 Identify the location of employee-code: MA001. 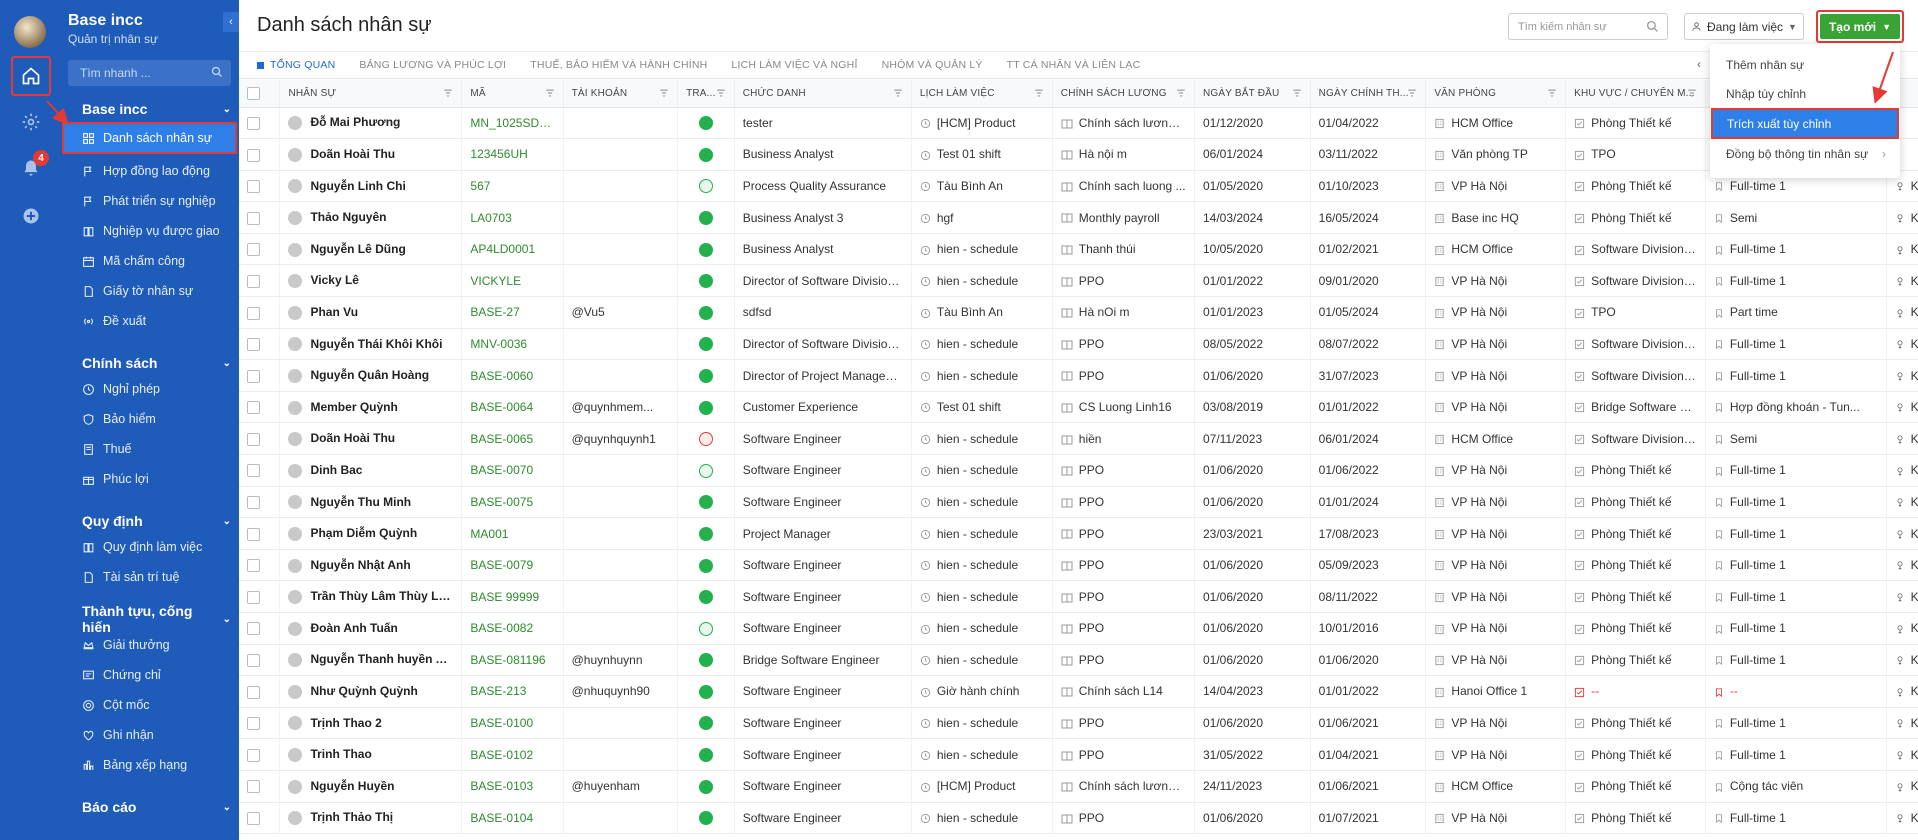
(512, 533).